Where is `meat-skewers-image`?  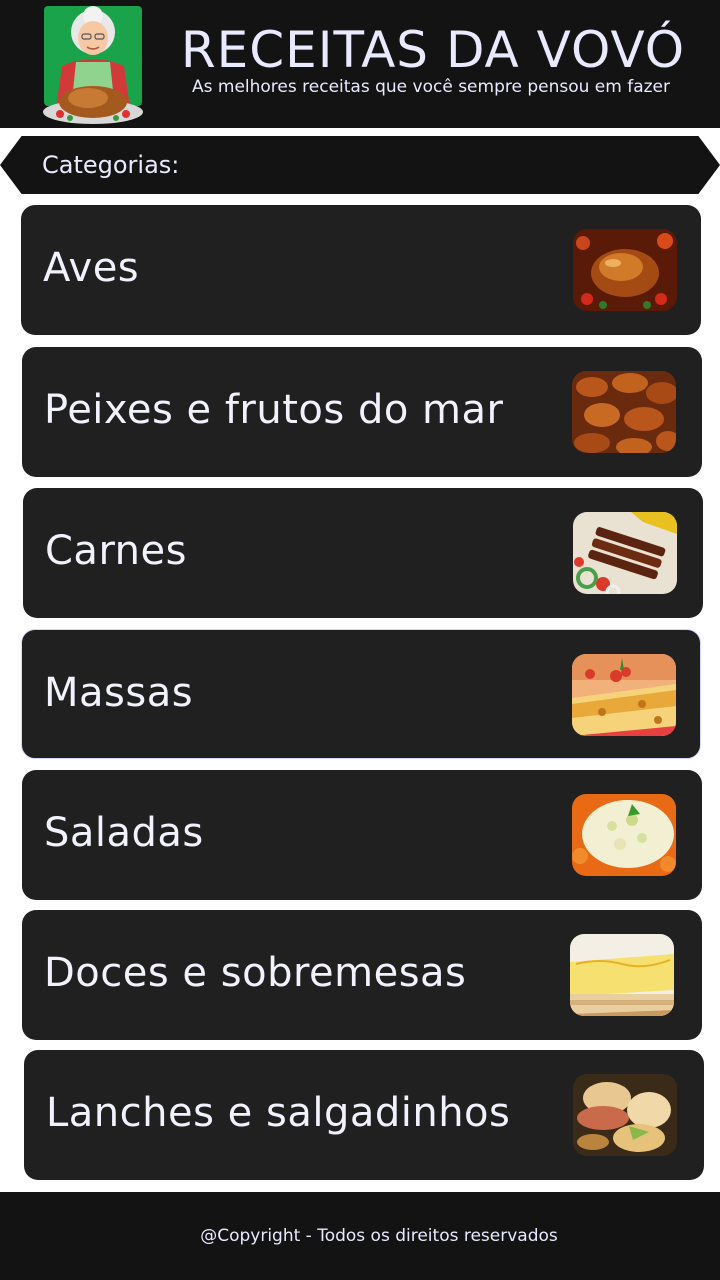 meat-skewers-image is located at coordinates (625, 553).